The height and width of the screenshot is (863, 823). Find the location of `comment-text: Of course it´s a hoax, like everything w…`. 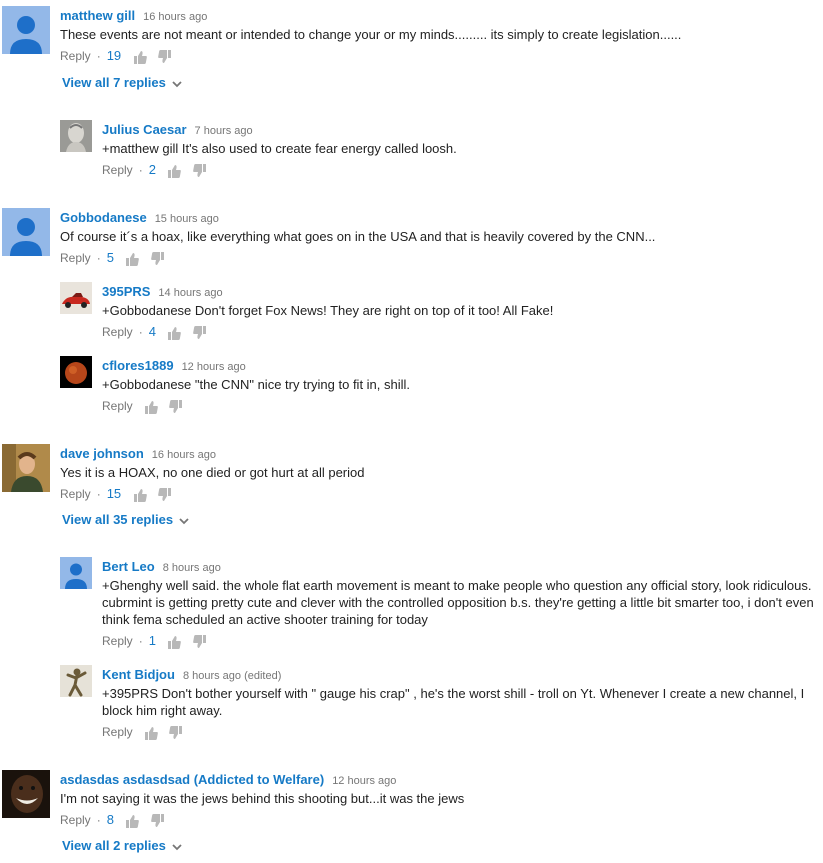

comment-text: Of course it´s a hoax, like everything w… is located at coordinates (358, 236).